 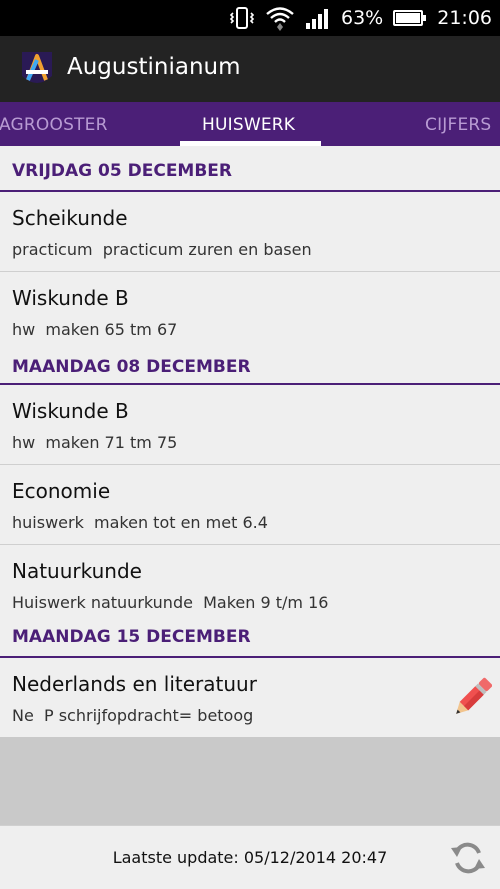 What do you see at coordinates (250, 312) in the screenshot?
I see `list-item: Wiskunde B hw maken 65 tm 67` at bounding box center [250, 312].